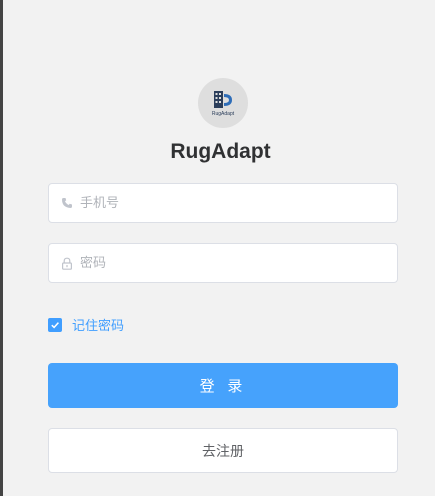 This screenshot has width=435, height=496. Describe the element at coordinates (223, 385) in the screenshot. I see `login-button: 登 录` at that location.